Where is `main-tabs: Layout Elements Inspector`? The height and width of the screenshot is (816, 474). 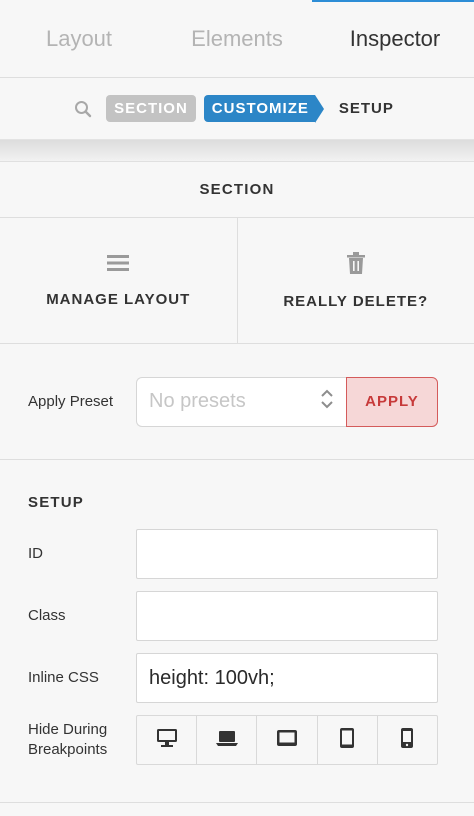 main-tabs: Layout Elements Inspector is located at coordinates (237, 39).